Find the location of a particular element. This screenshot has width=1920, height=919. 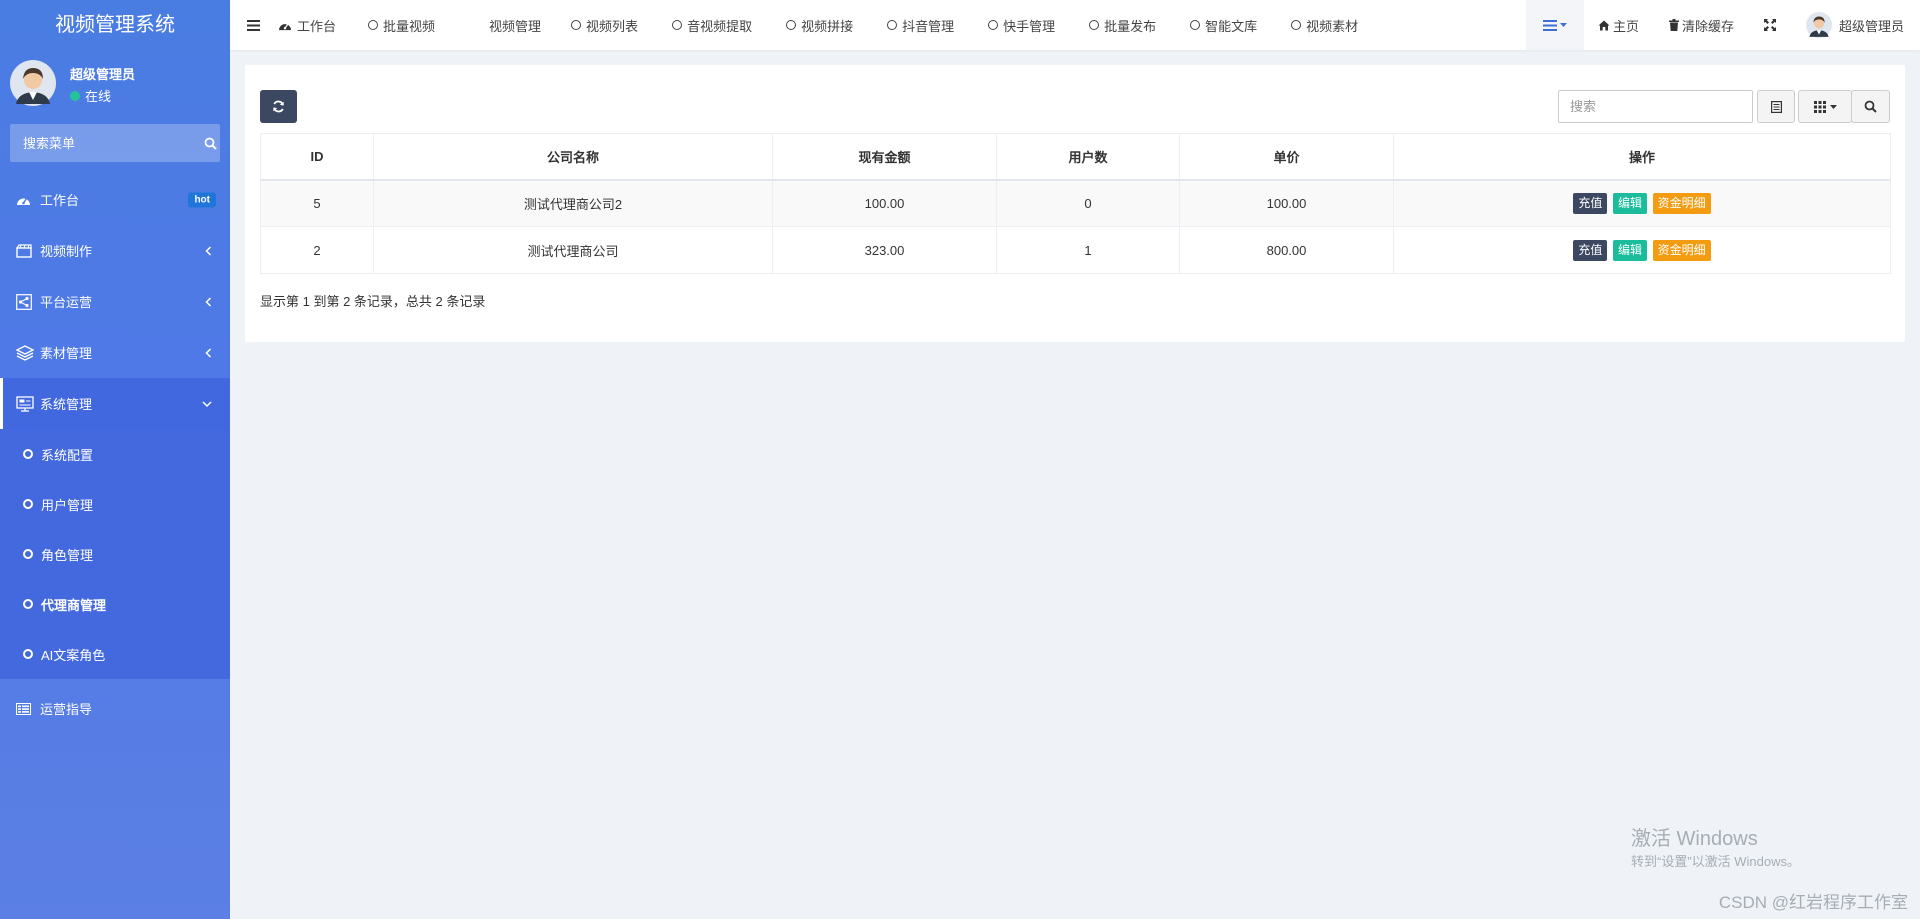

clear-cache-label: 清除缓存 is located at coordinates (1707, 26).